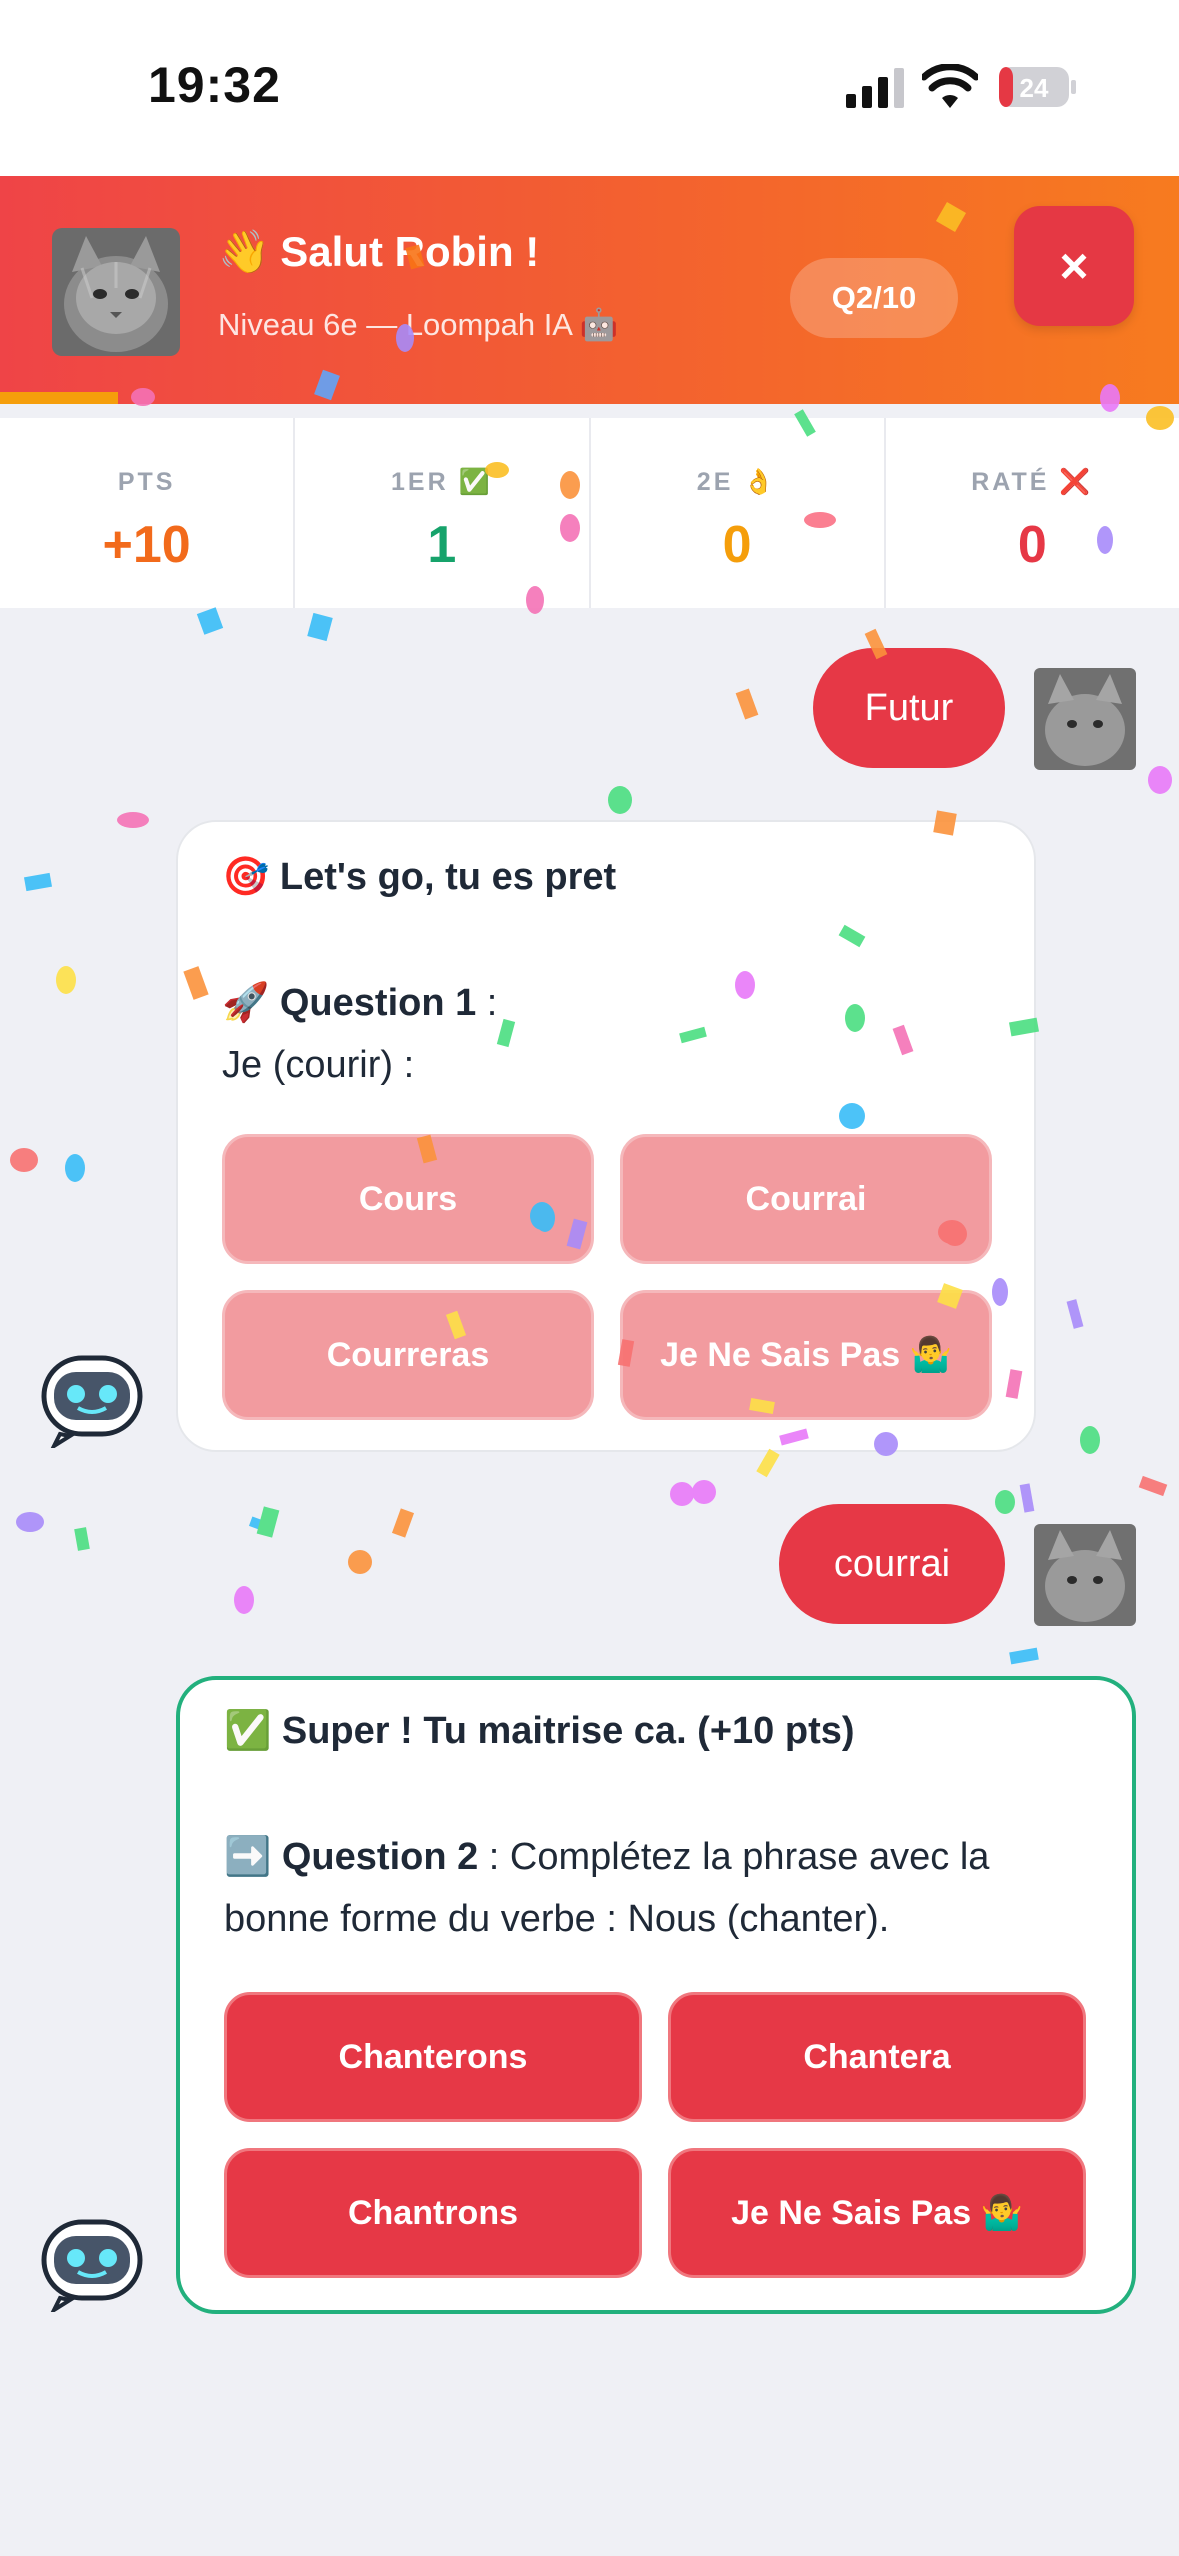 The image size is (1179, 2556). Describe the element at coordinates (443, 513) in the screenshot. I see `stat-first-try: 1ER ✅ 1` at that location.